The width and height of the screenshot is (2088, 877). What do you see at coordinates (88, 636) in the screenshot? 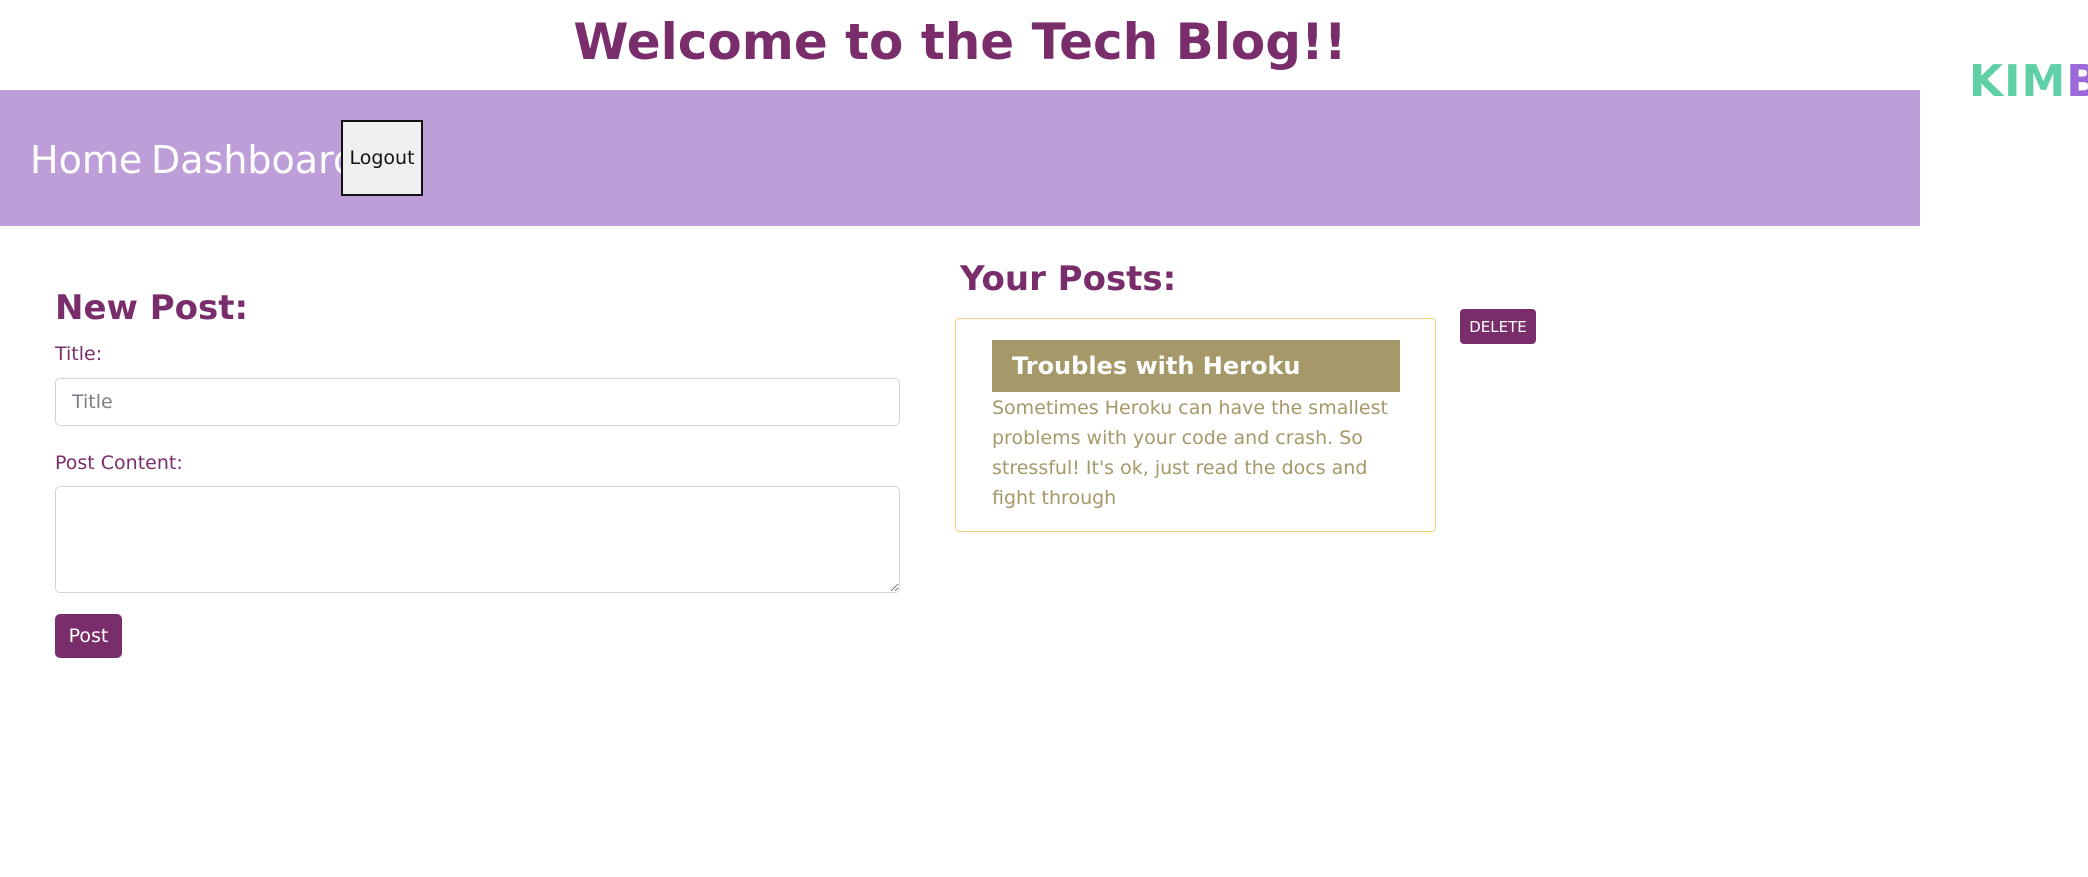
I see `post-submit-button: Post` at bounding box center [88, 636].